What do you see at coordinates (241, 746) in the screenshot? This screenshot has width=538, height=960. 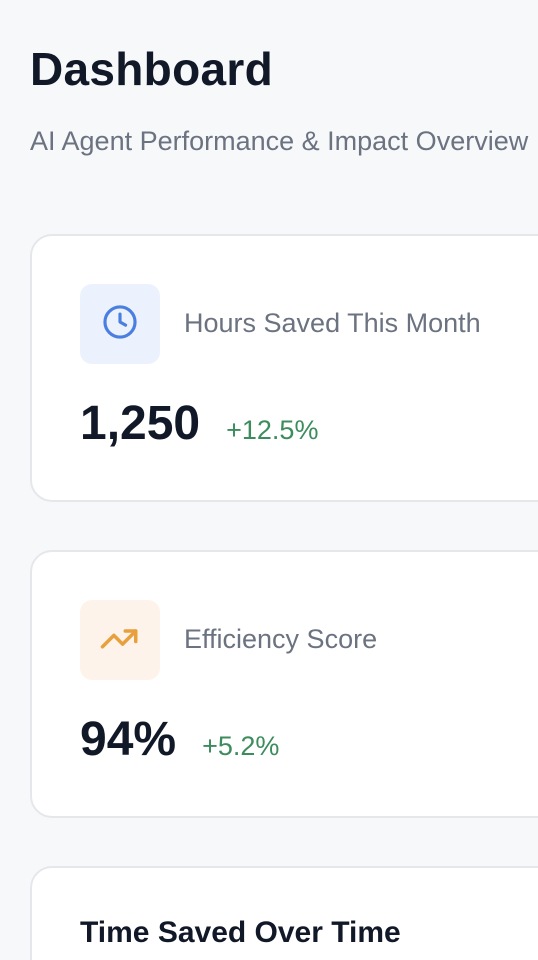 I see `efficiency-score-delta: +5.2%` at bounding box center [241, 746].